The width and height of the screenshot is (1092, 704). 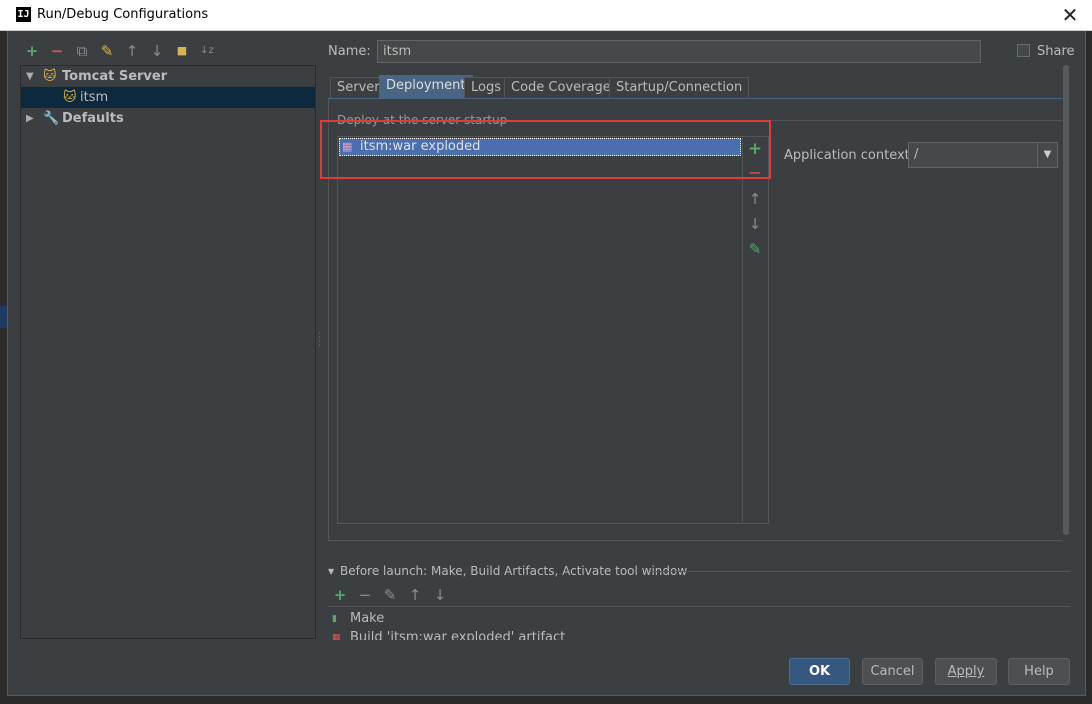 I want to click on tree-item-tomcat-server: ▼ 🐱 Tomcat Server, so click(x=168, y=76).